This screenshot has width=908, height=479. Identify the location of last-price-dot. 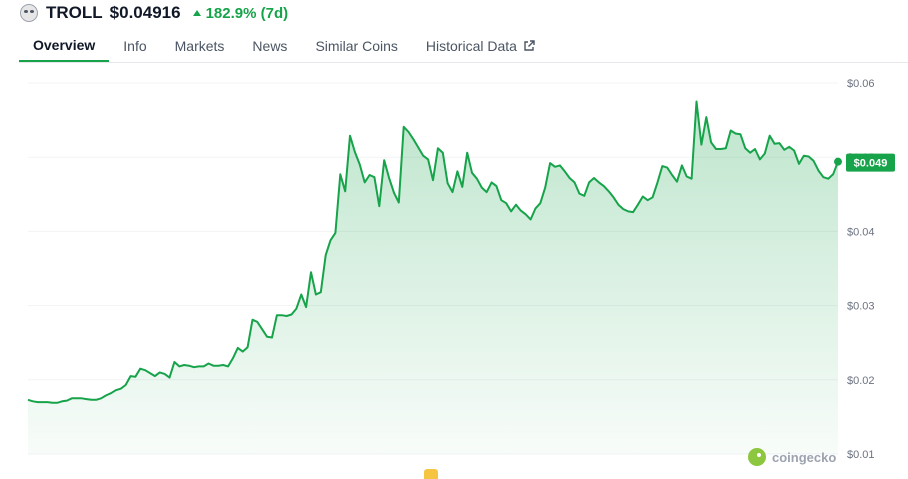
(838, 161).